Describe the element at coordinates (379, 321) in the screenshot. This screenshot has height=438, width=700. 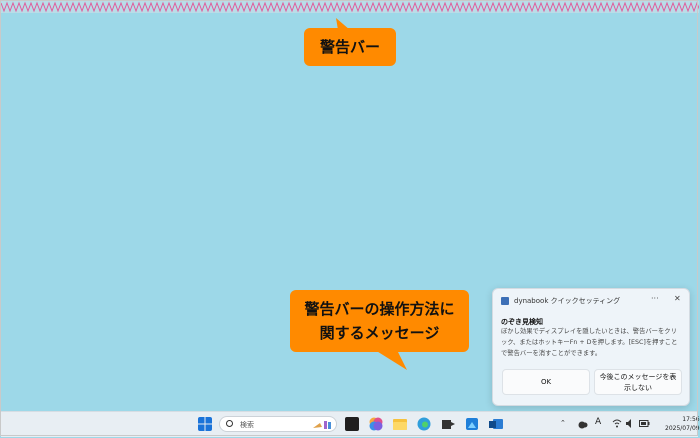
I see `callout-warning-message: 警告バーの操作方法に 関するメッセージ` at that location.